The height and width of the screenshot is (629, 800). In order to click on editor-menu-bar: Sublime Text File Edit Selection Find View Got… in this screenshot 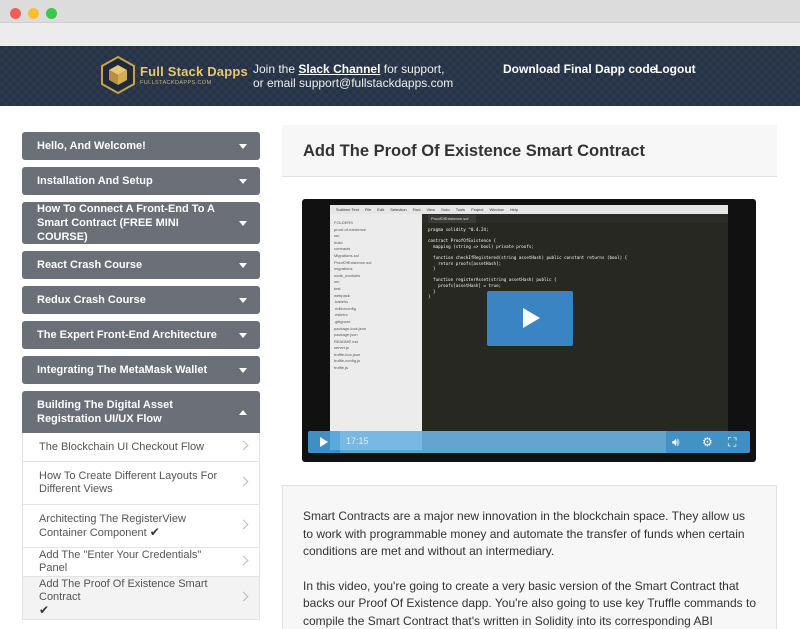, I will do `click(529, 209)`.